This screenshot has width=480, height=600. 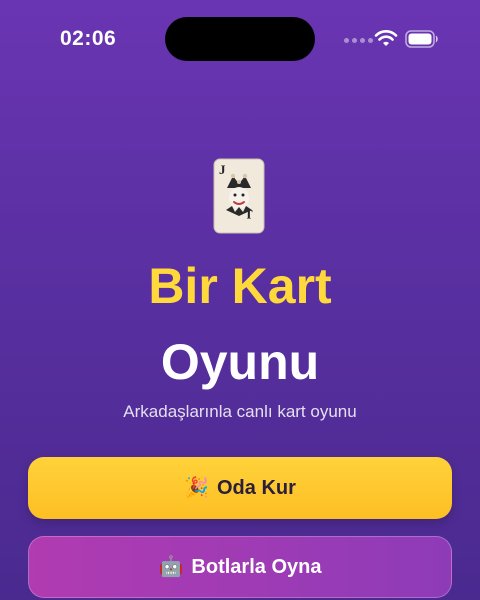 I want to click on joker-card-icon: J J, so click(x=239, y=196).